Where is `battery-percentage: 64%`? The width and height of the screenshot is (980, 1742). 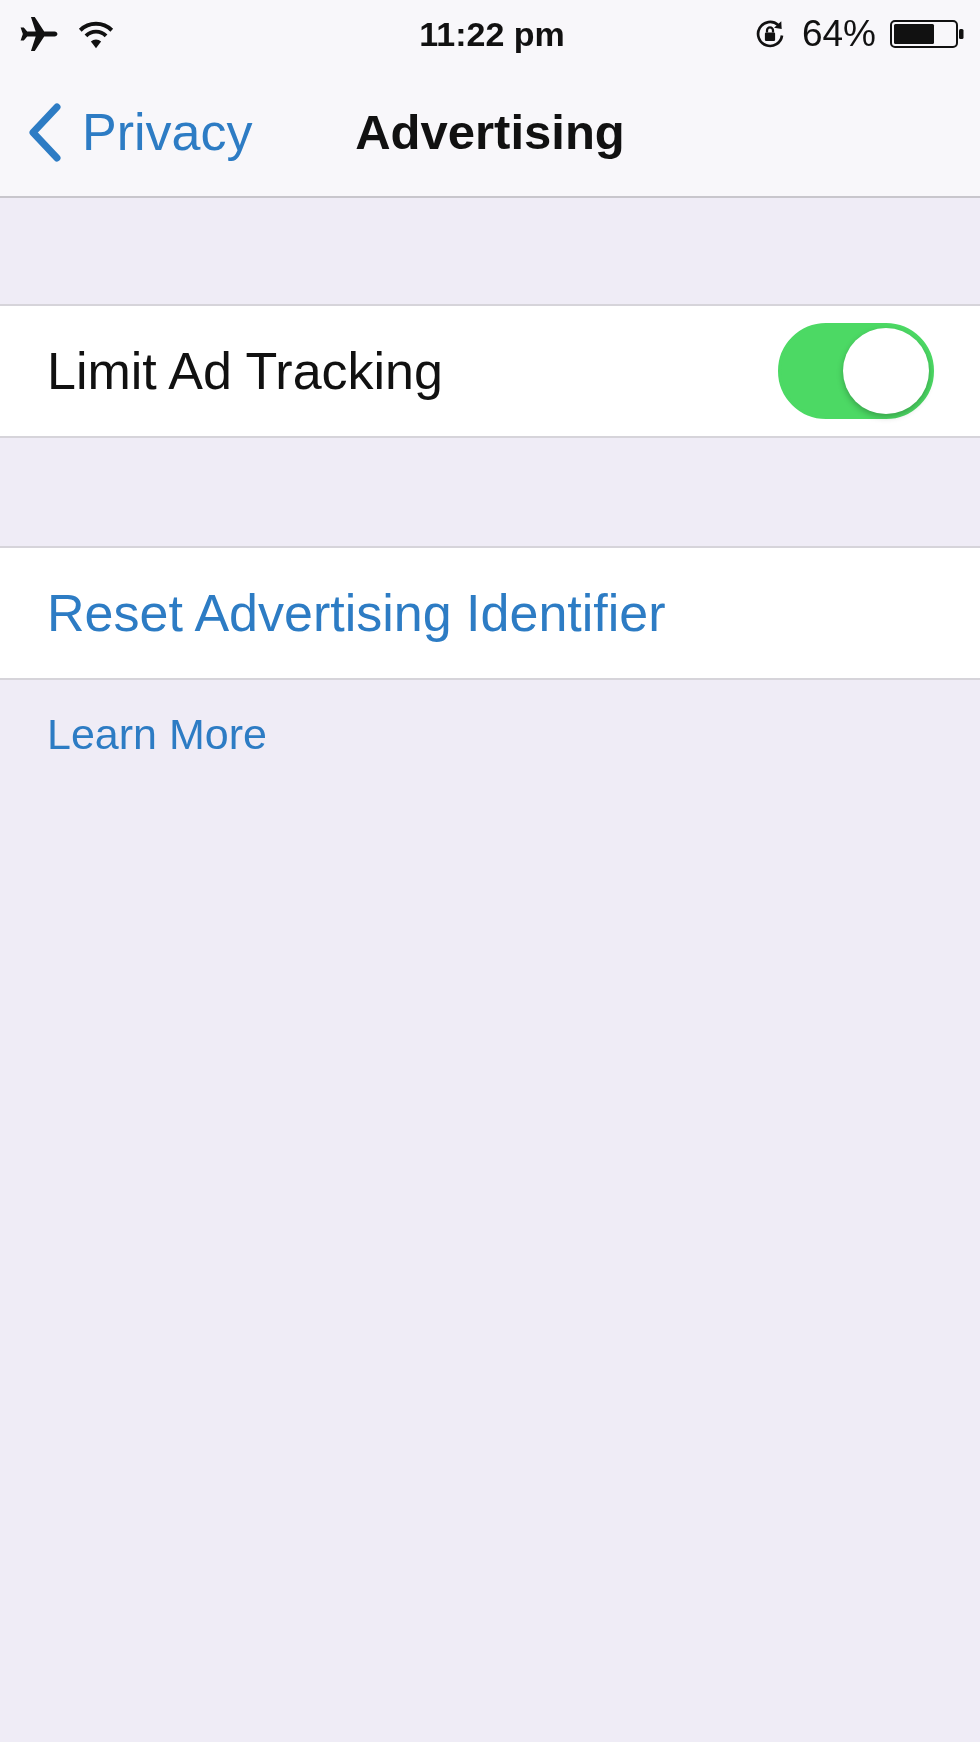
battery-percentage: 64% is located at coordinates (838, 34).